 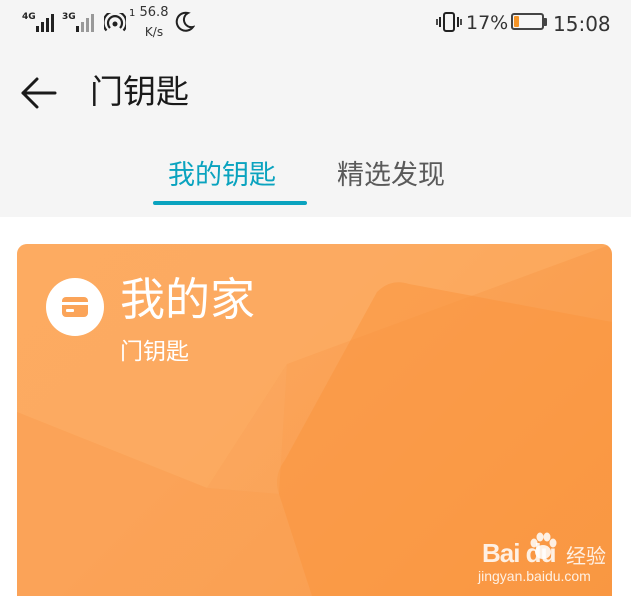 What do you see at coordinates (545, 22) in the screenshot?
I see `battery-tip` at bounding box center [545, 22].